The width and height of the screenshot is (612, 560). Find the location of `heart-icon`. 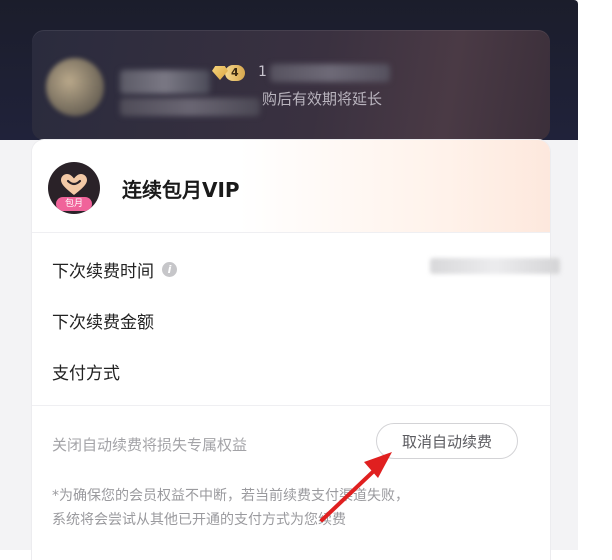

heart-icon is located at coordinates (74, 184).